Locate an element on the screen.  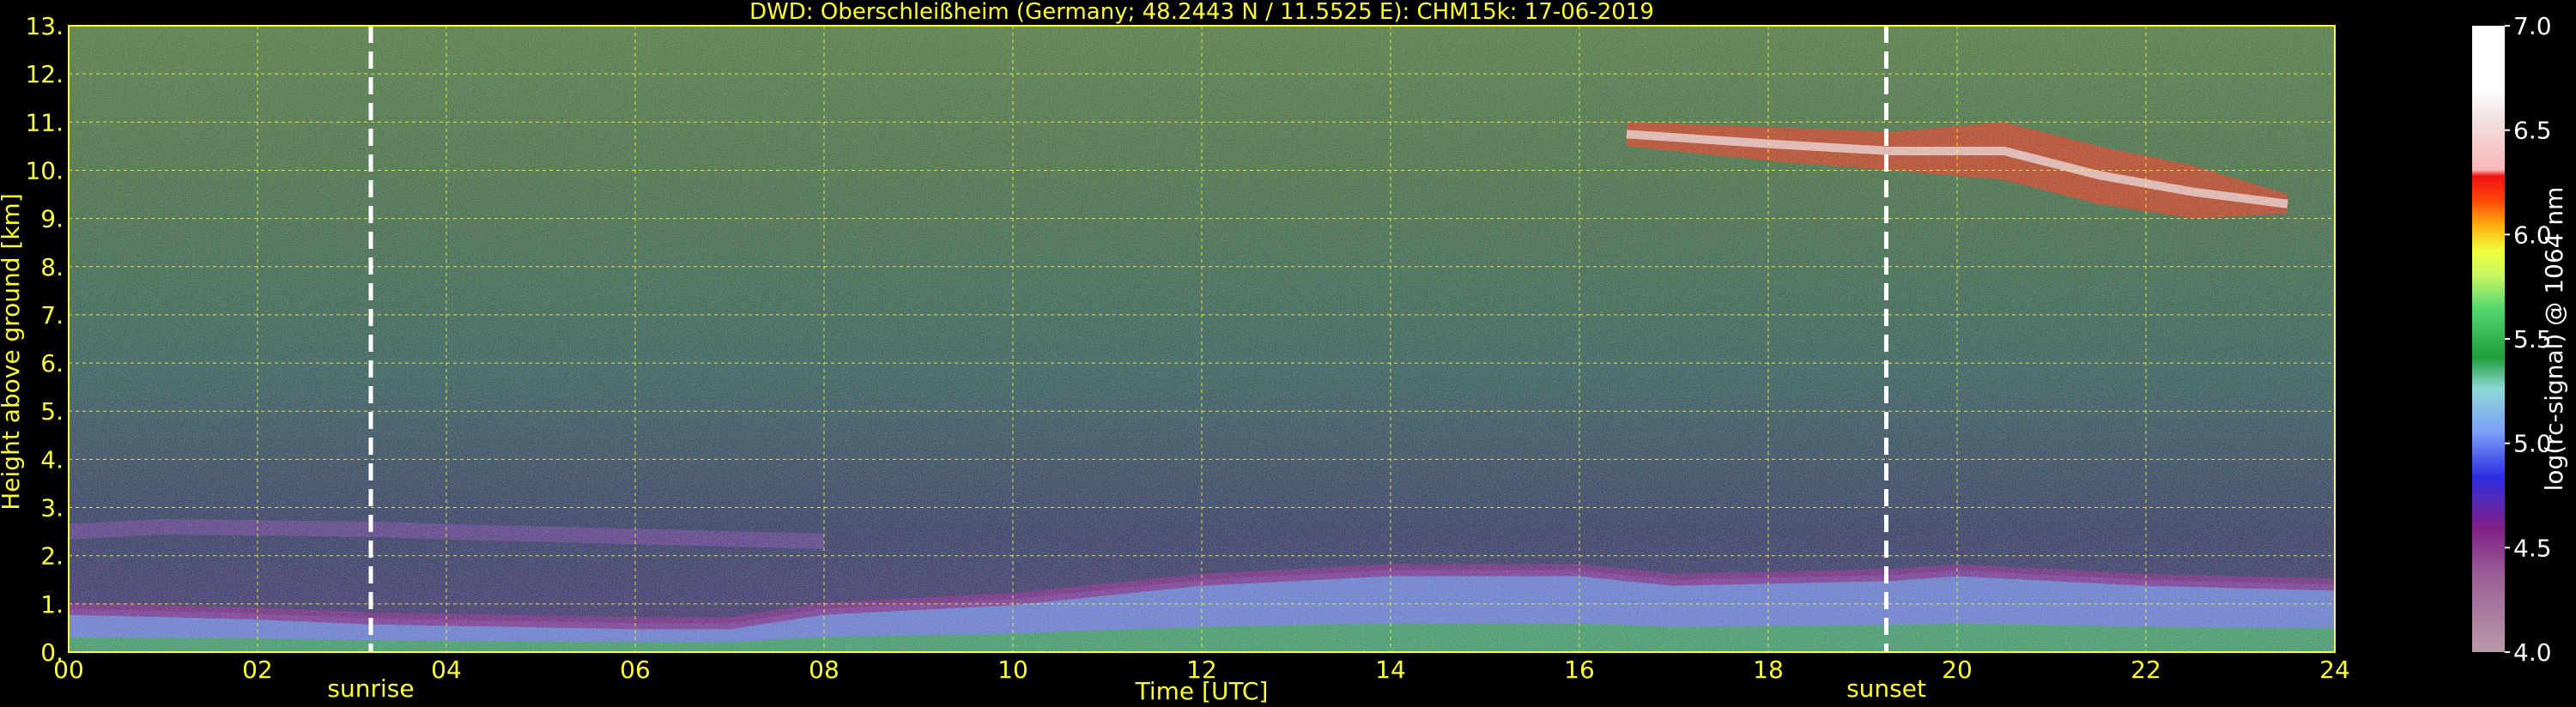
x-tick-label: 18 is located at coordinates (1768, 670).